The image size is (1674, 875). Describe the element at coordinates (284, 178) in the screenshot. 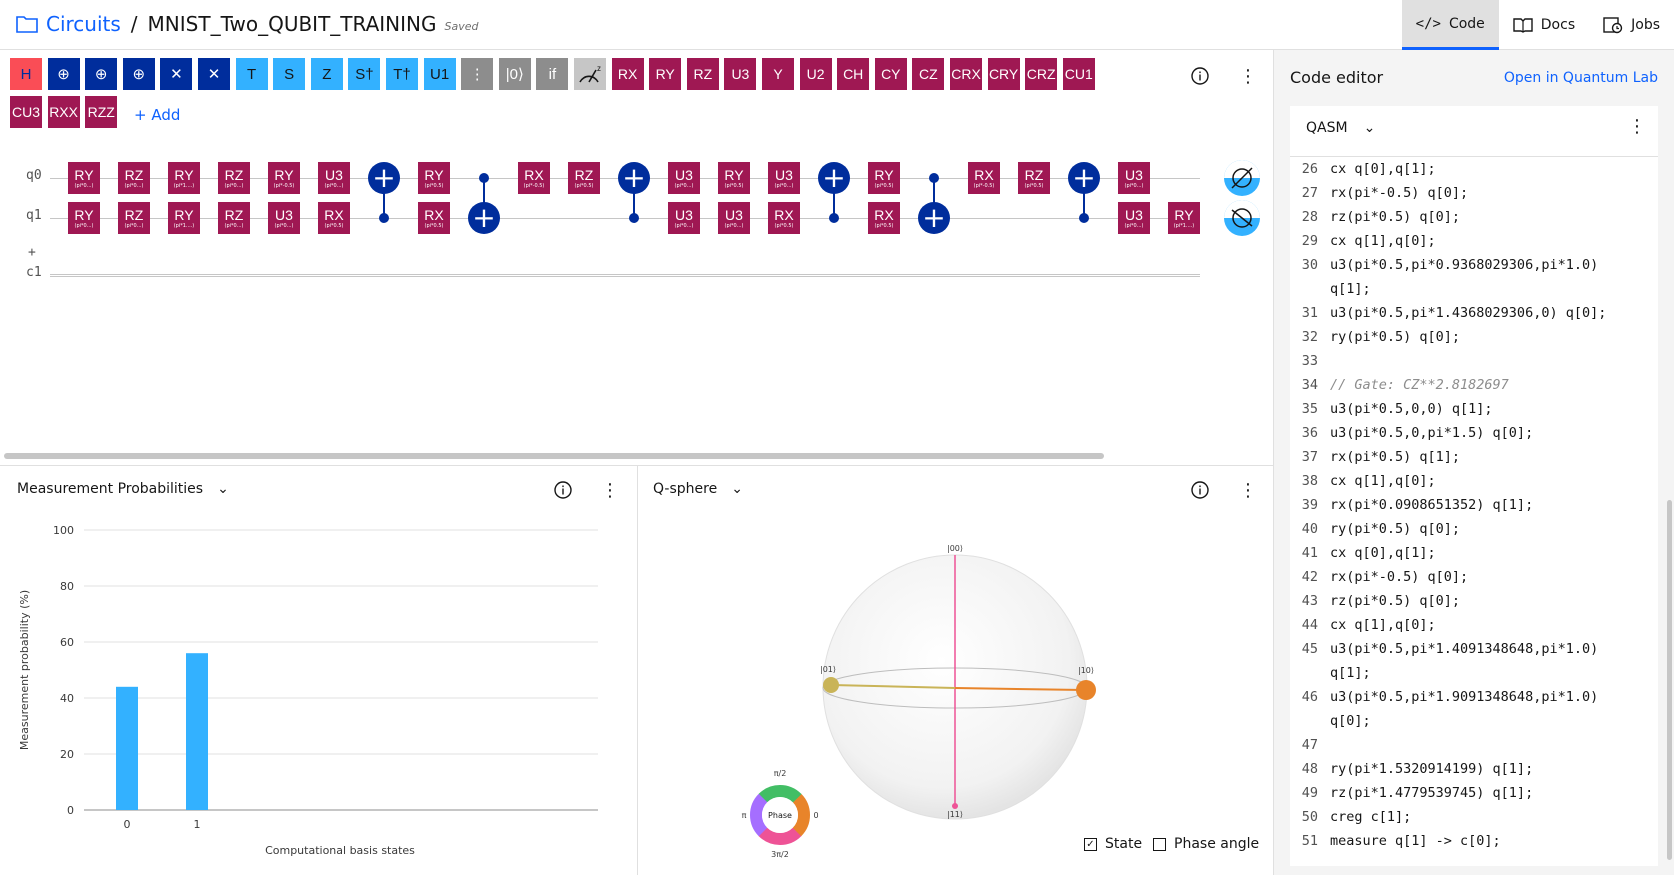

I see `circuit-gate-q0: RY (pi*-0.5)` at that location.